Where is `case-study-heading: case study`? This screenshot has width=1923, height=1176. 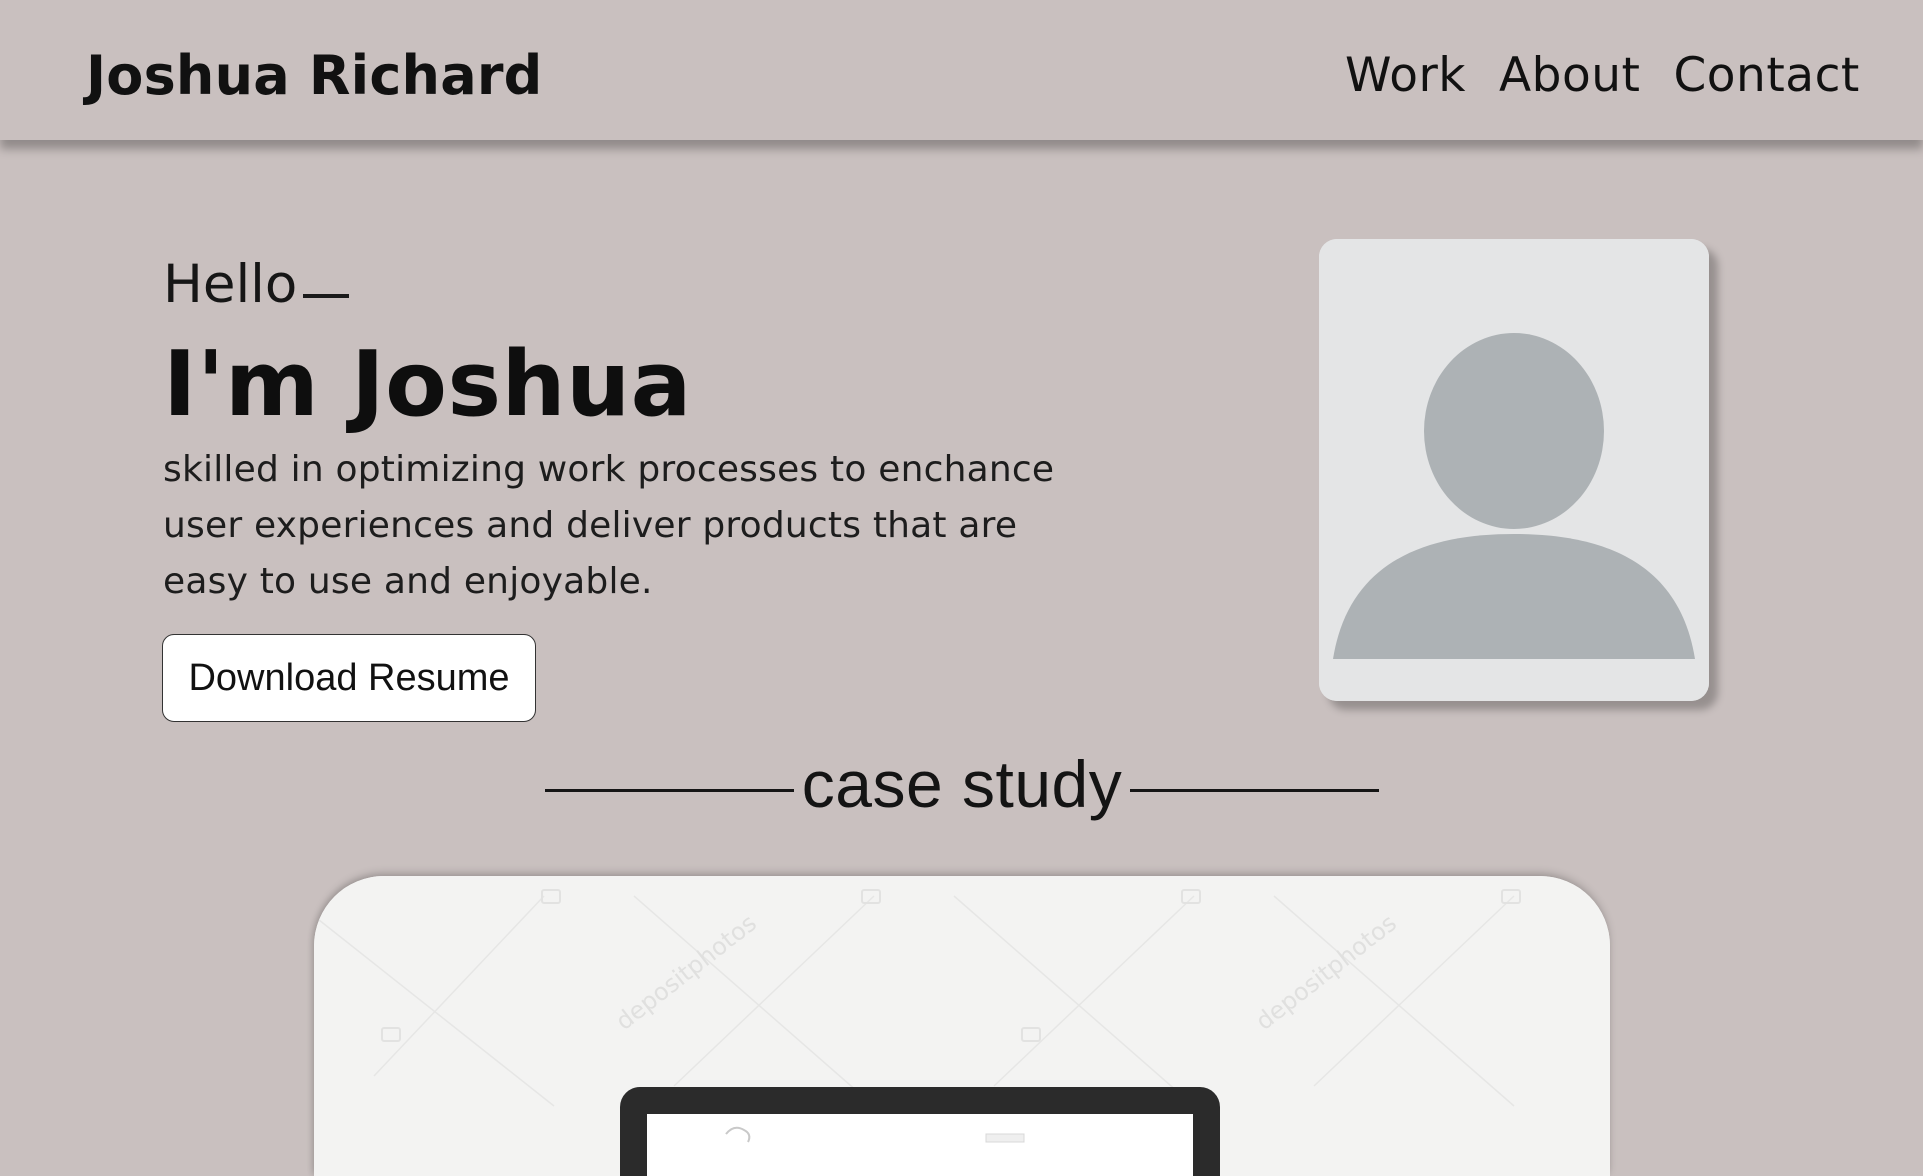 case-study-heading: case study is located at coordinates (962, 784).